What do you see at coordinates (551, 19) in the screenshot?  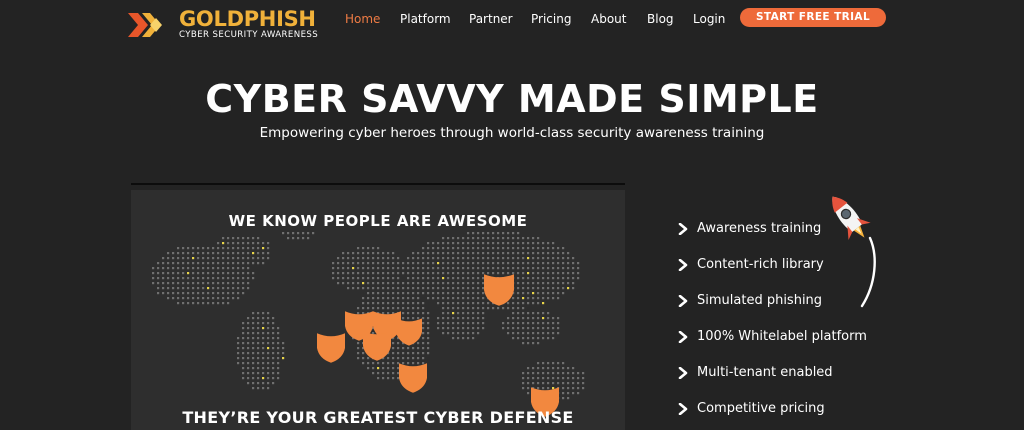 I see `nav-item-pricing: Pricing` at bounding box center [551, 19].